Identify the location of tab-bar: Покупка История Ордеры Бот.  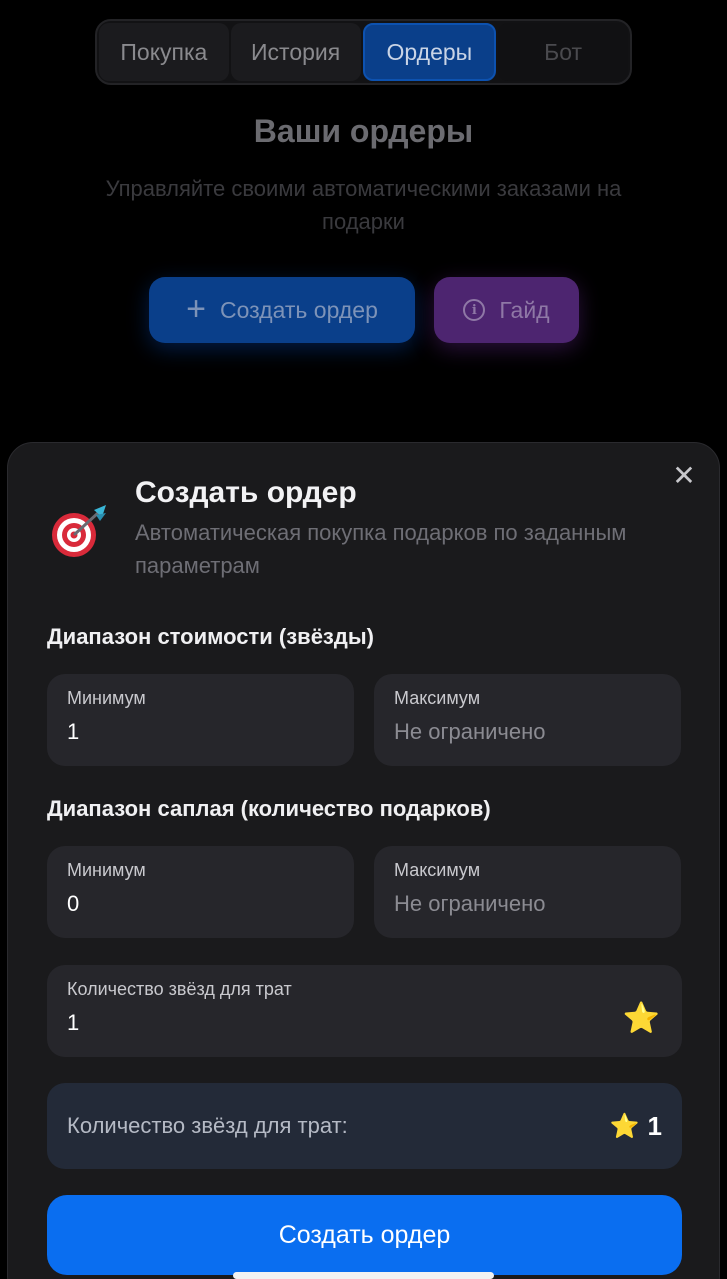
(363, 52).